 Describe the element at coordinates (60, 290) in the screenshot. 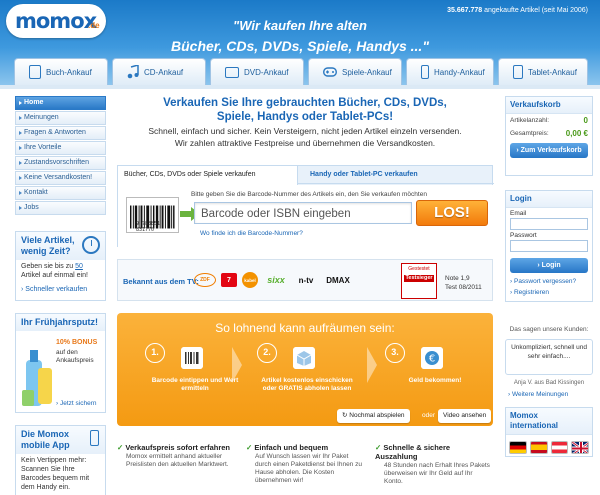

I see `schneller-verkaufen-link: › Schneller verkaufen` at that location.